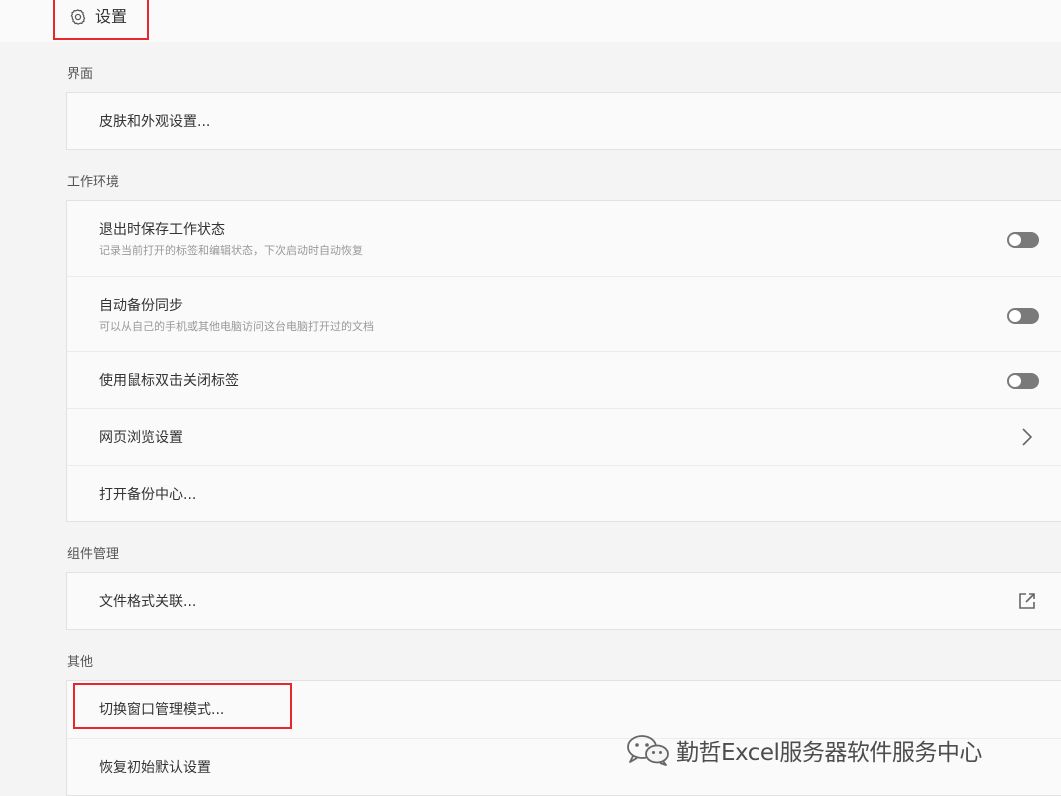 This screenshot has height=796, width=1061. Describe the element at coordinates (648, 750) in the screenshot. I see `wechat-icon` at that location.